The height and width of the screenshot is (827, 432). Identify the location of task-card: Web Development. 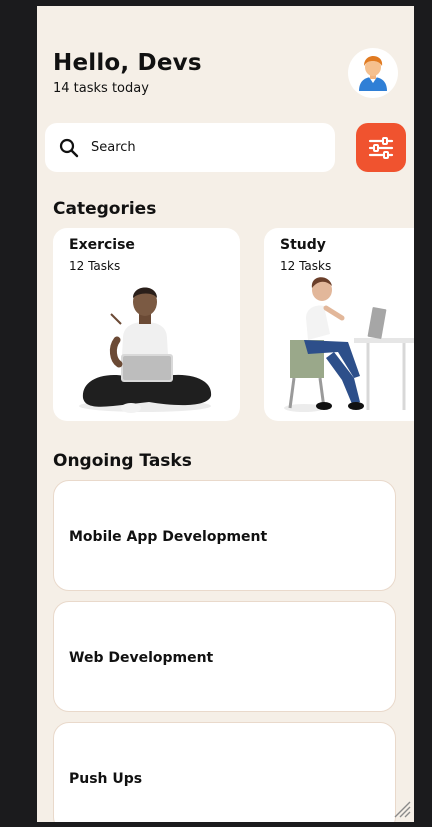
(224, 656).